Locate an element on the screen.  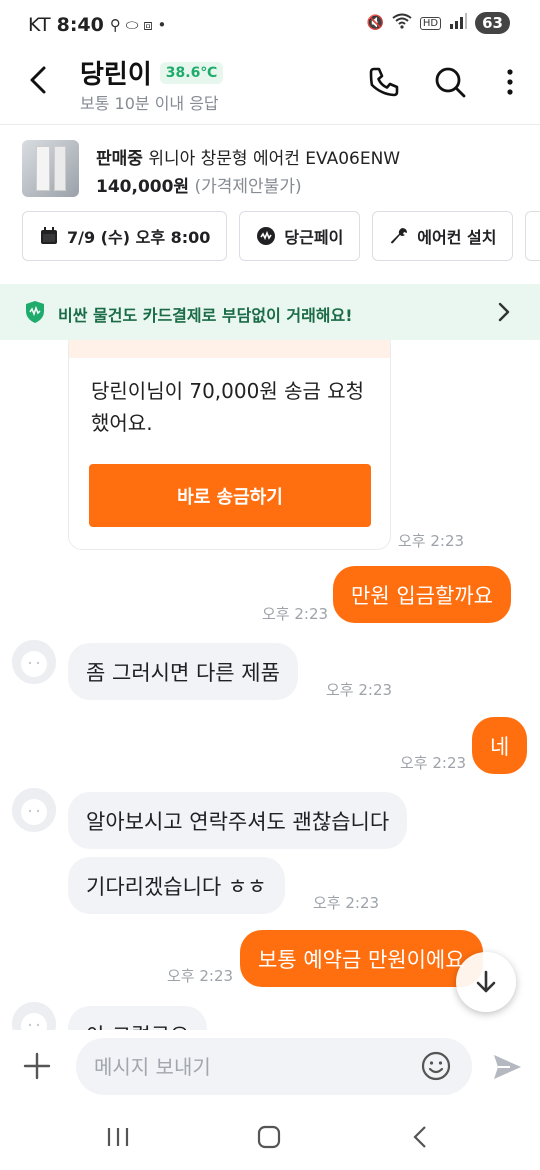
my-message-bubble: 만원 입금할까요 is located at coordinates (422, 594).